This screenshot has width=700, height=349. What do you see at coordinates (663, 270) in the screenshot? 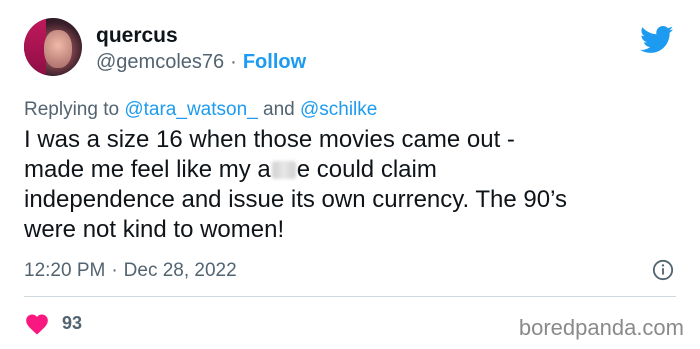
I see `info-icon` at bounding box center [663, 270].